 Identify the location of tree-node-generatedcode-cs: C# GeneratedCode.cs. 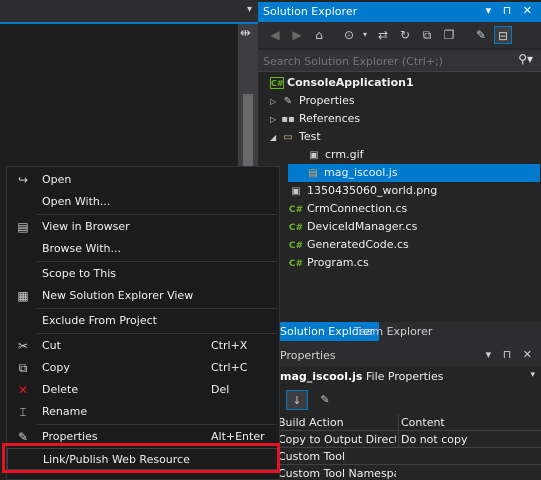
(414, 245).